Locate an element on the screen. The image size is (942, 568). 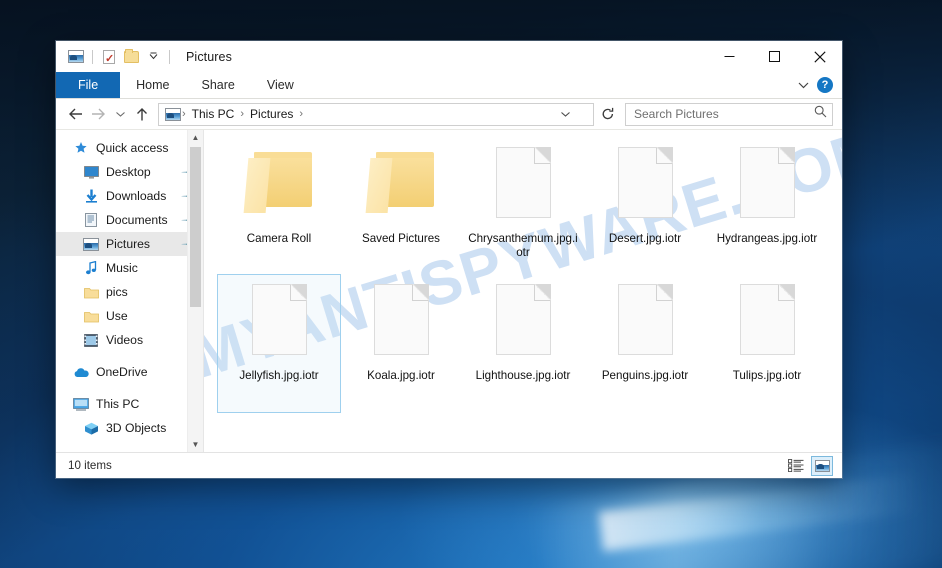
sidebar-item-pictures: Pictures 📌 is located at coordinates (129, 244).